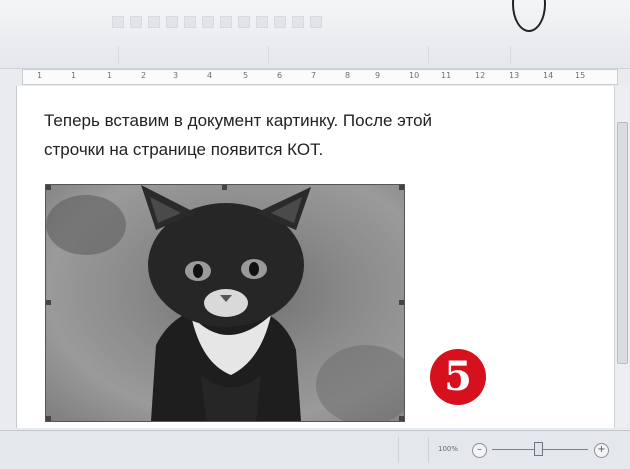 The height and width of the screenshot is (469, 630). What do you see at coordinates (446, 75) in the screenshot?
I see `ruler-number: 11` at bounding box center [446, 75].